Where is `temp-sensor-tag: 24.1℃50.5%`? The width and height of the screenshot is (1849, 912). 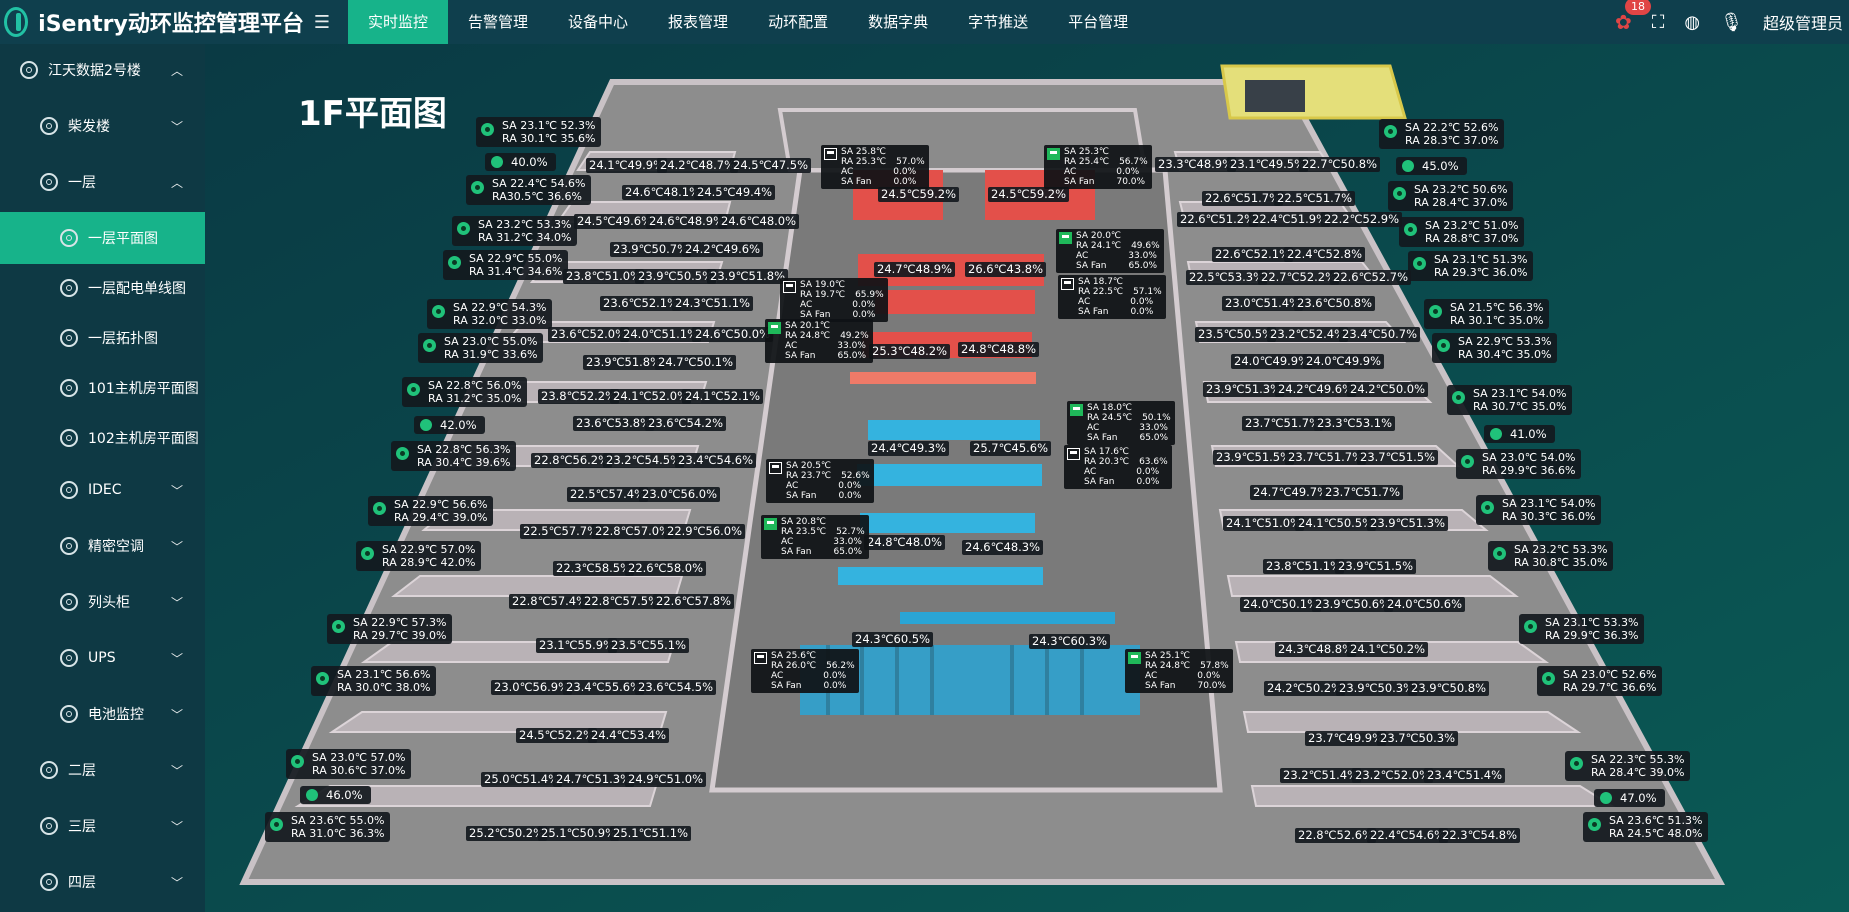 temp-sensor-tag: 24.1℃50.5% is located at coordinates (1336, 523).